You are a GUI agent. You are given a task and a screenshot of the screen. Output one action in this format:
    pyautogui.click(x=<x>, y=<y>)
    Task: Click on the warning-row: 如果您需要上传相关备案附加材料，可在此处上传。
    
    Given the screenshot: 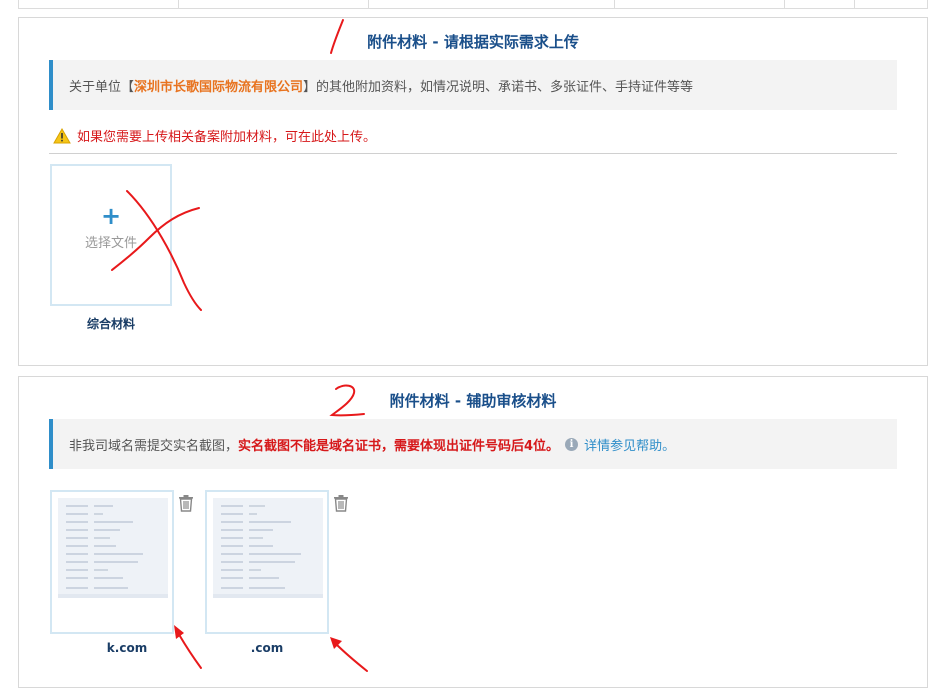 What is the action you would take?
    pyautogui.click(x=214, y=135)
    